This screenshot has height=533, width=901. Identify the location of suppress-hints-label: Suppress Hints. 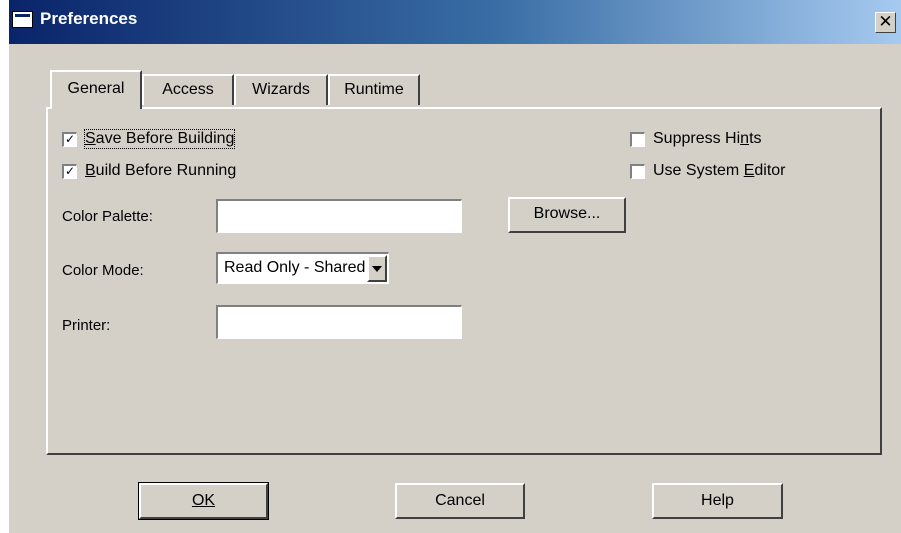
(707, 139).